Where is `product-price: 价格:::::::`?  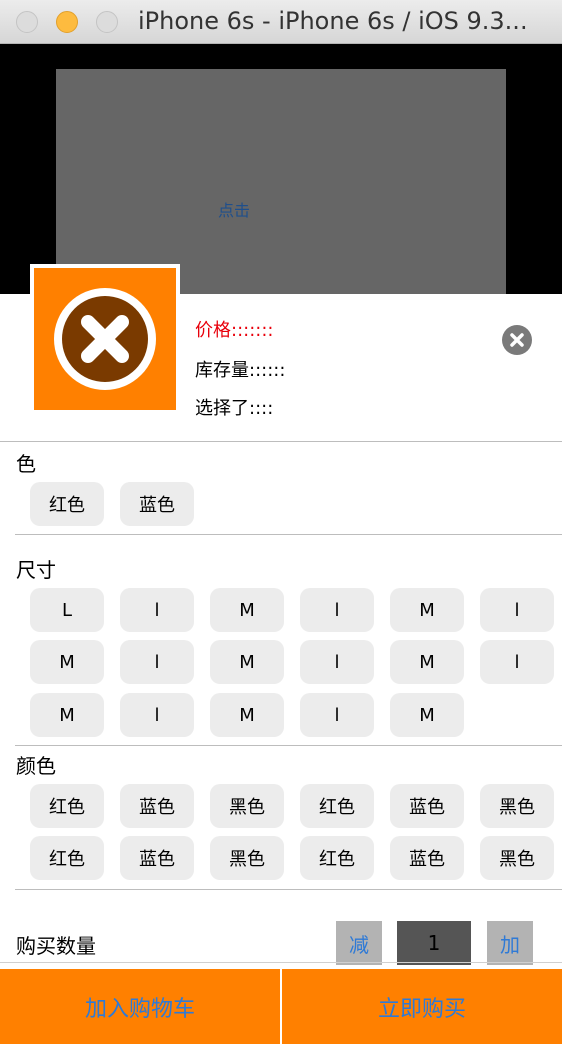
product-price: 价格::::::: is located at coordinates (234, 330).